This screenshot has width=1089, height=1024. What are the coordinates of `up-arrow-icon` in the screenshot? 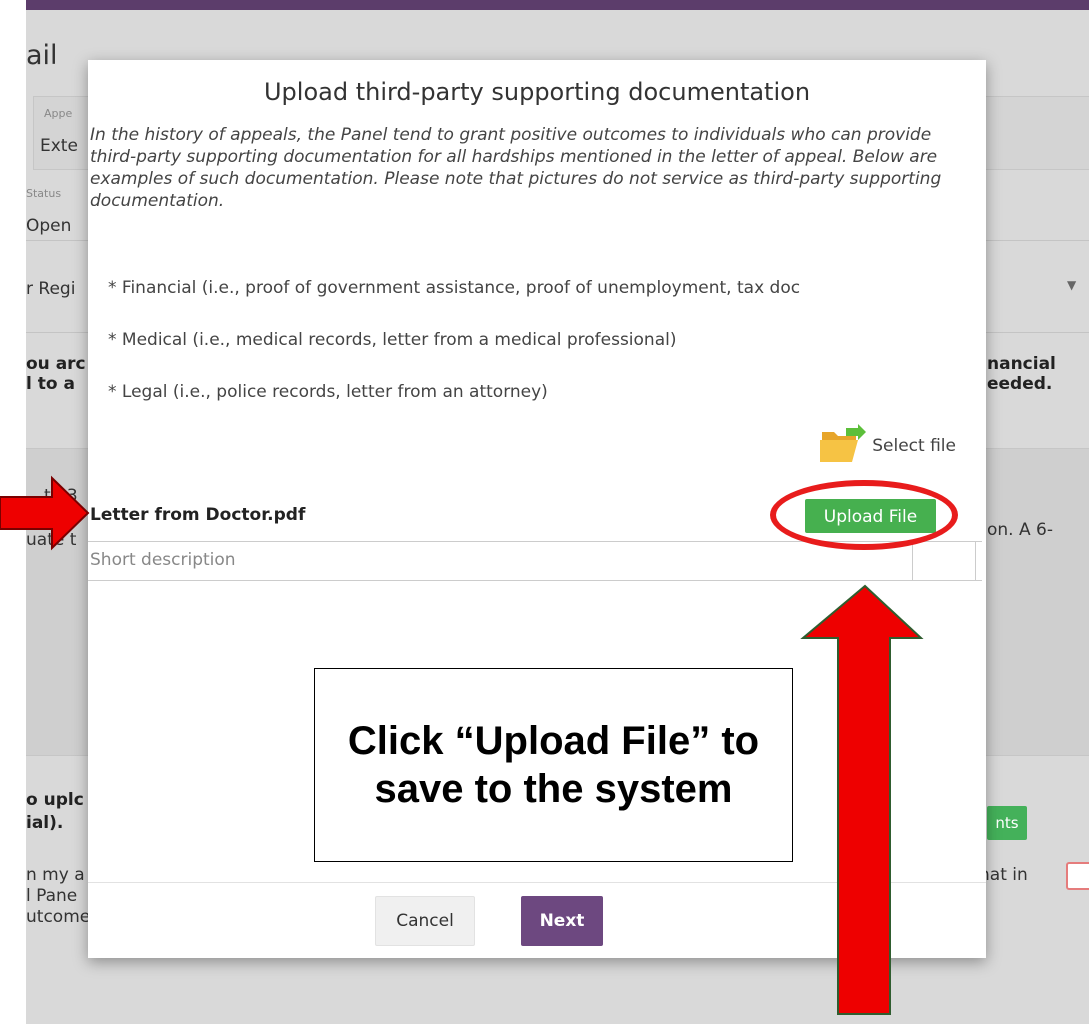 It's located at (862, 799).